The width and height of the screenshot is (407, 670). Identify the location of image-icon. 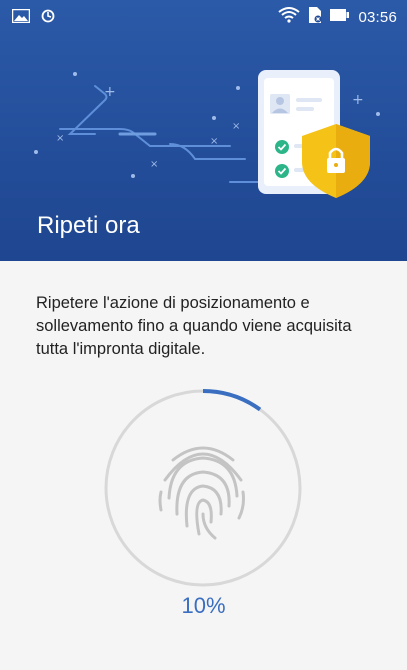
(21, 17).